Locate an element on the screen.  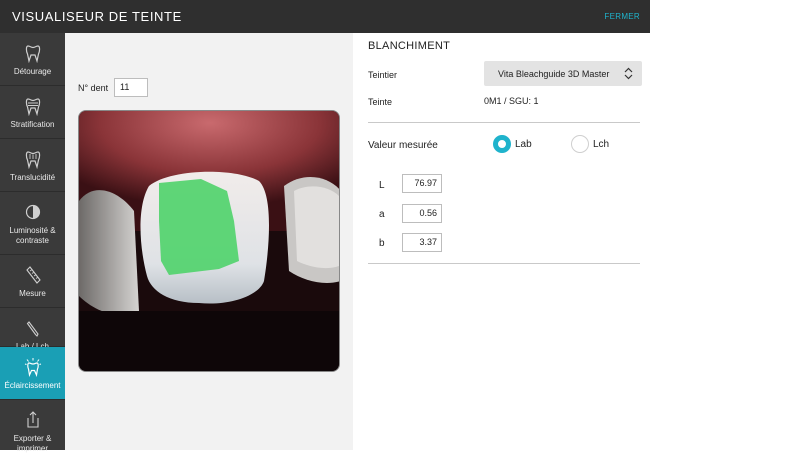
radio-lab-indicator is located at coordinates (502, 144).